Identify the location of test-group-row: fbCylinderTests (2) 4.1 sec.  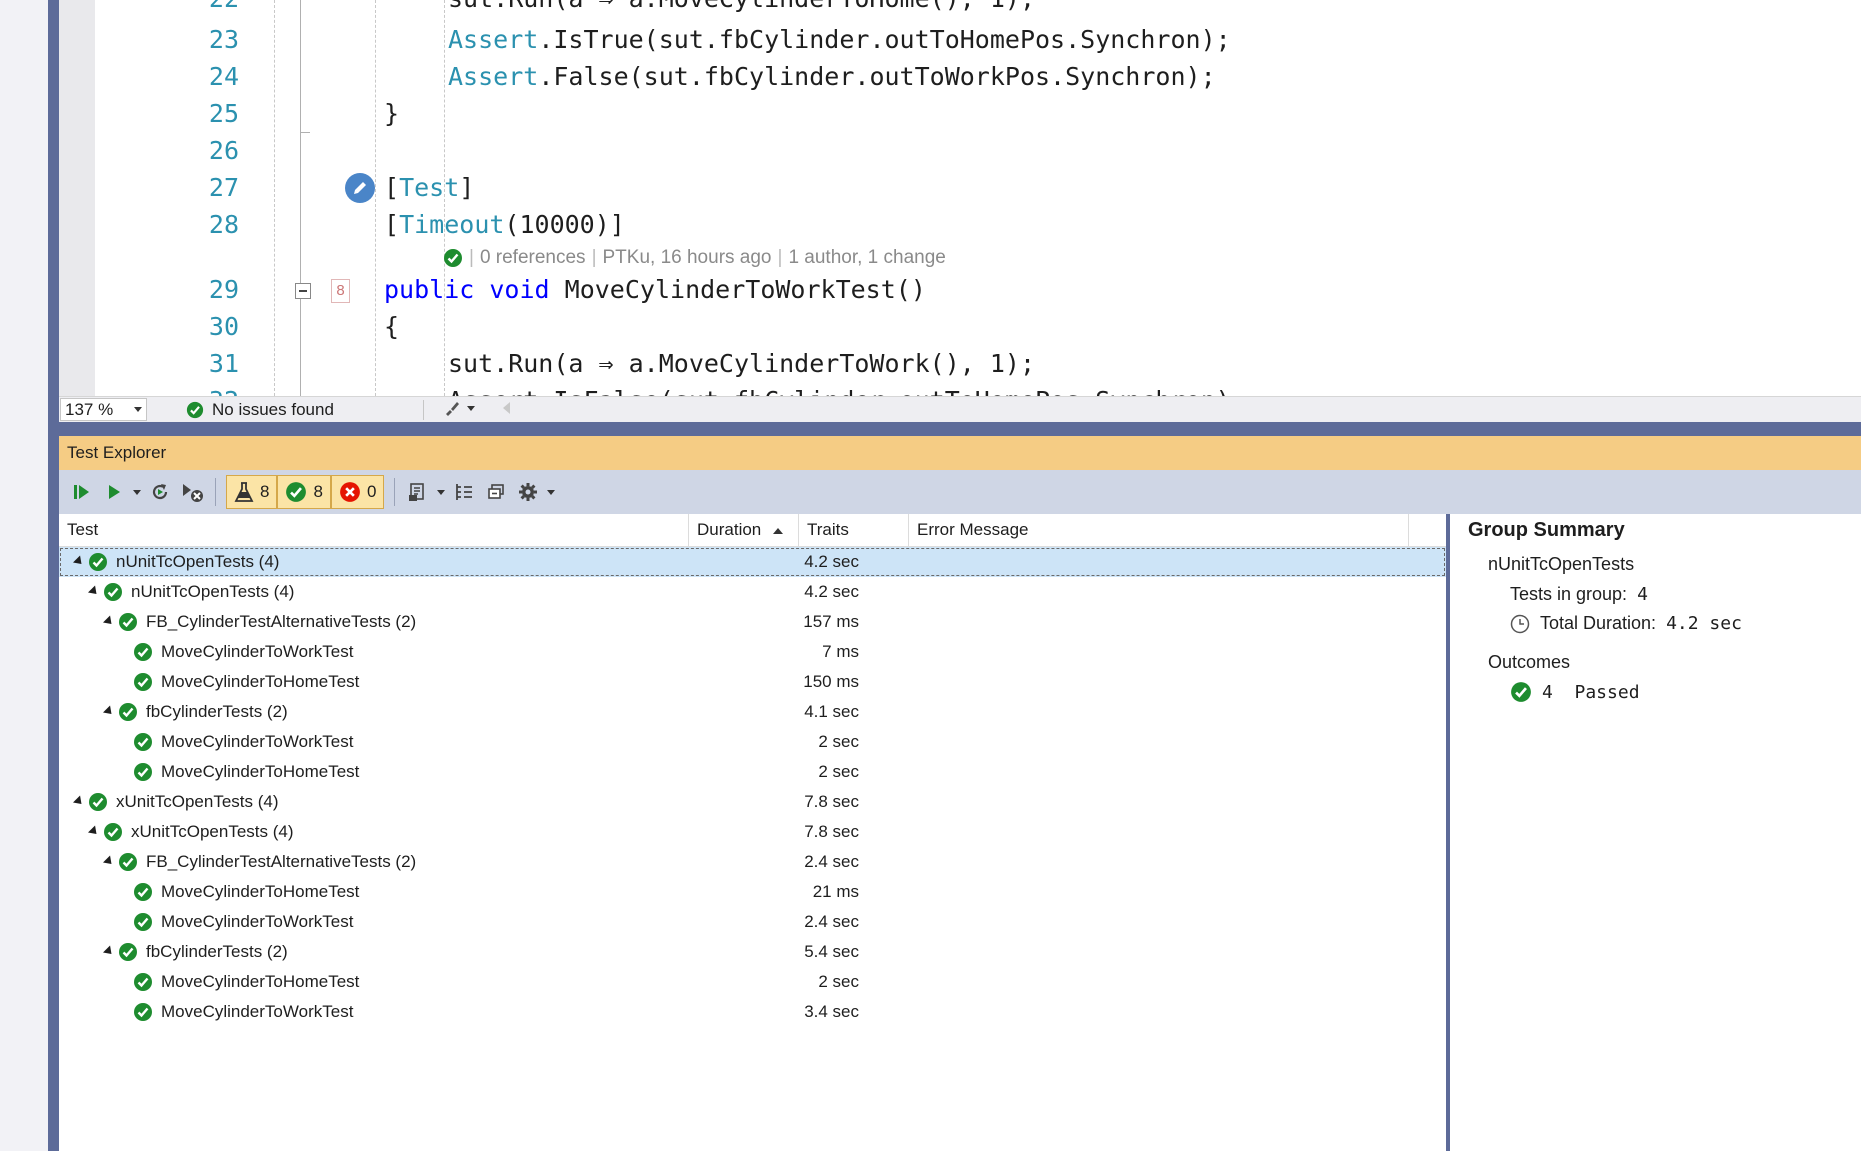
(752, 712).